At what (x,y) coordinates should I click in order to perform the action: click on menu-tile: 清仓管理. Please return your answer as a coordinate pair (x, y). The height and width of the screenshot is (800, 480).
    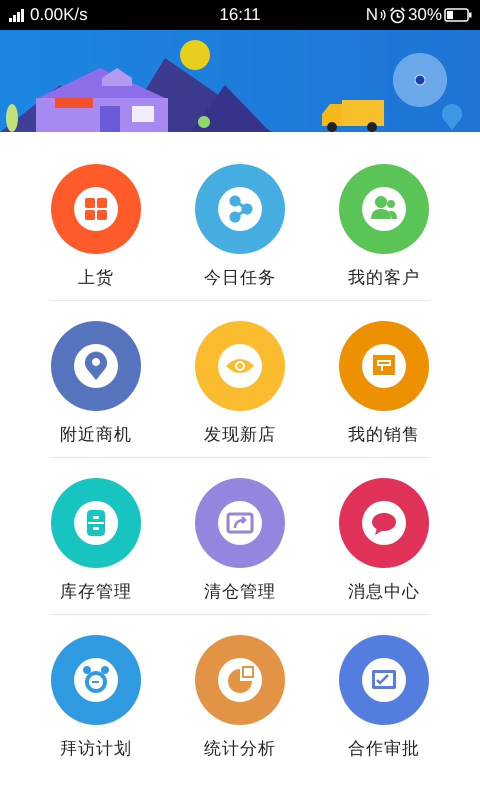
    Looking at the image, I should click on (240, 540).